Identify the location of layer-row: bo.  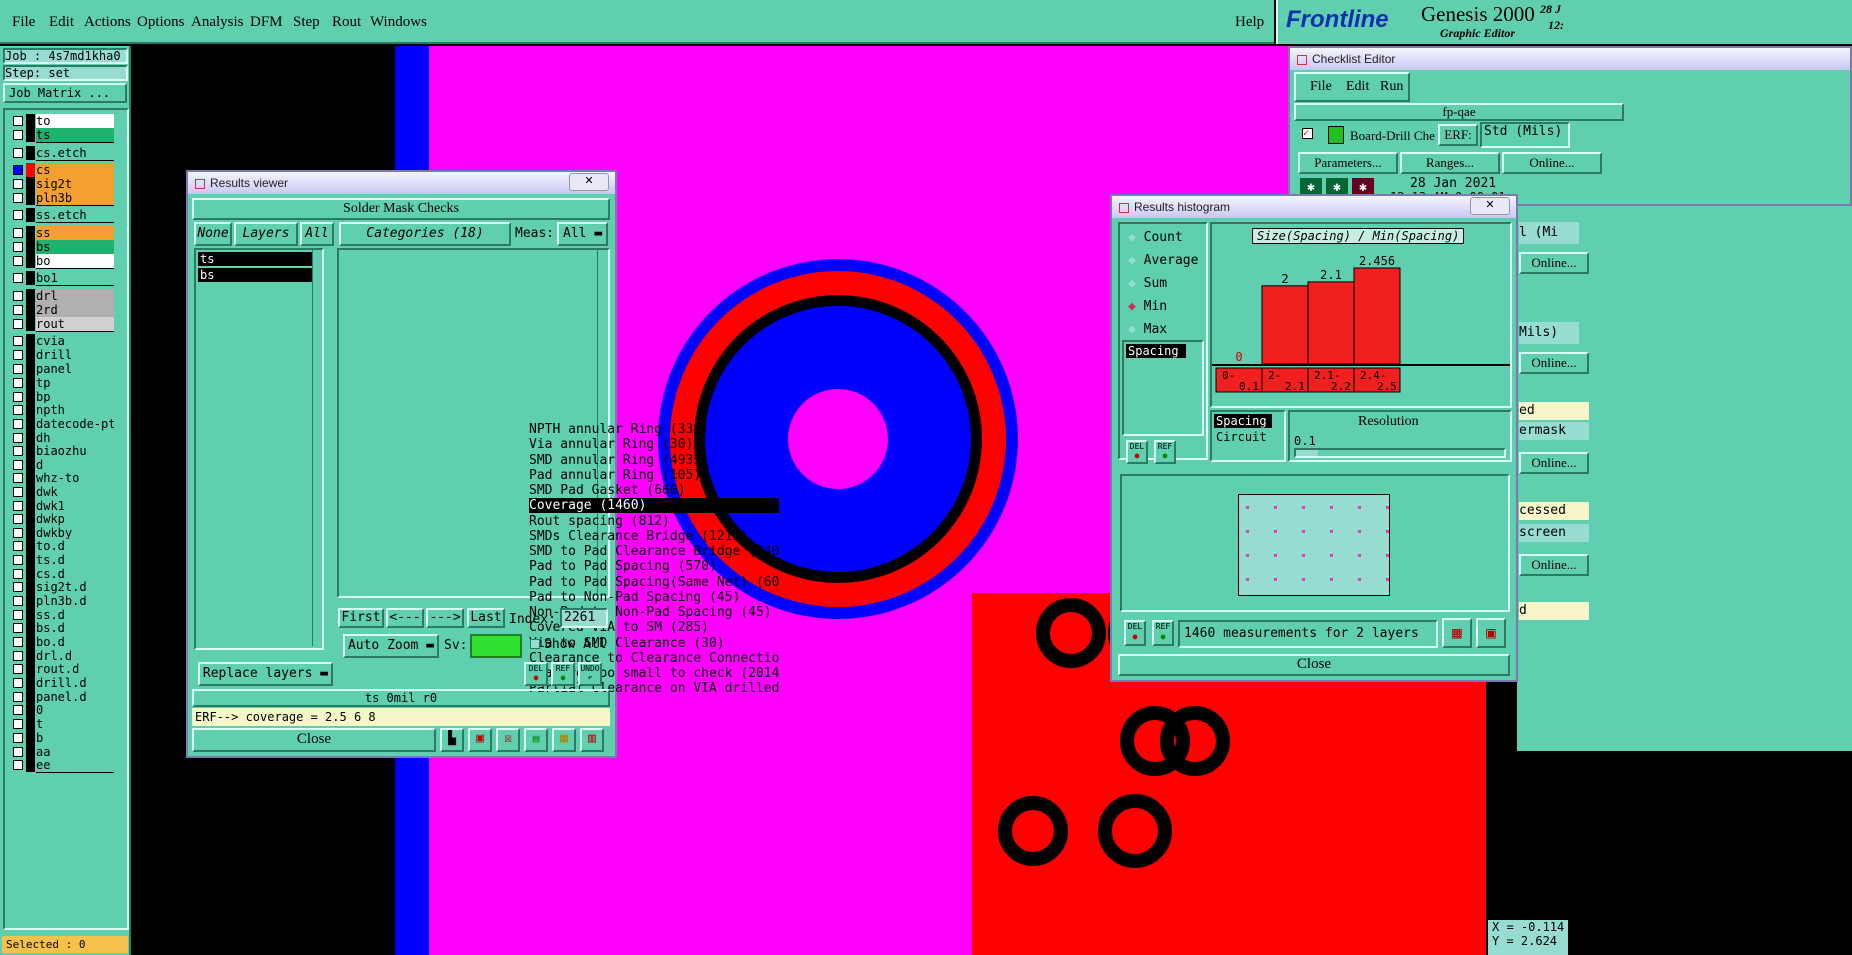
(62, 261).